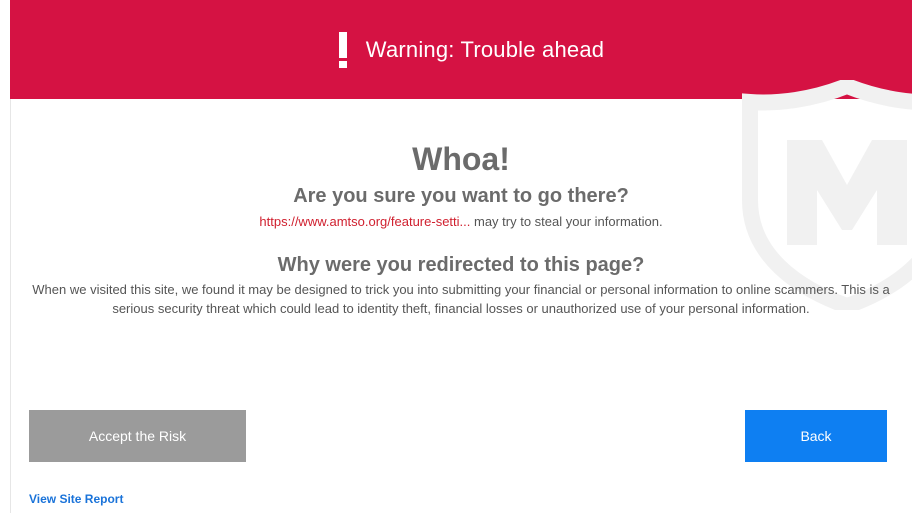 Image resolution: width=912 pixels, height=513 pixels. Describe the element at coordinates (137, 436) in the screenshot. I see `accept-risk-button: Accept the Risk` at that location.